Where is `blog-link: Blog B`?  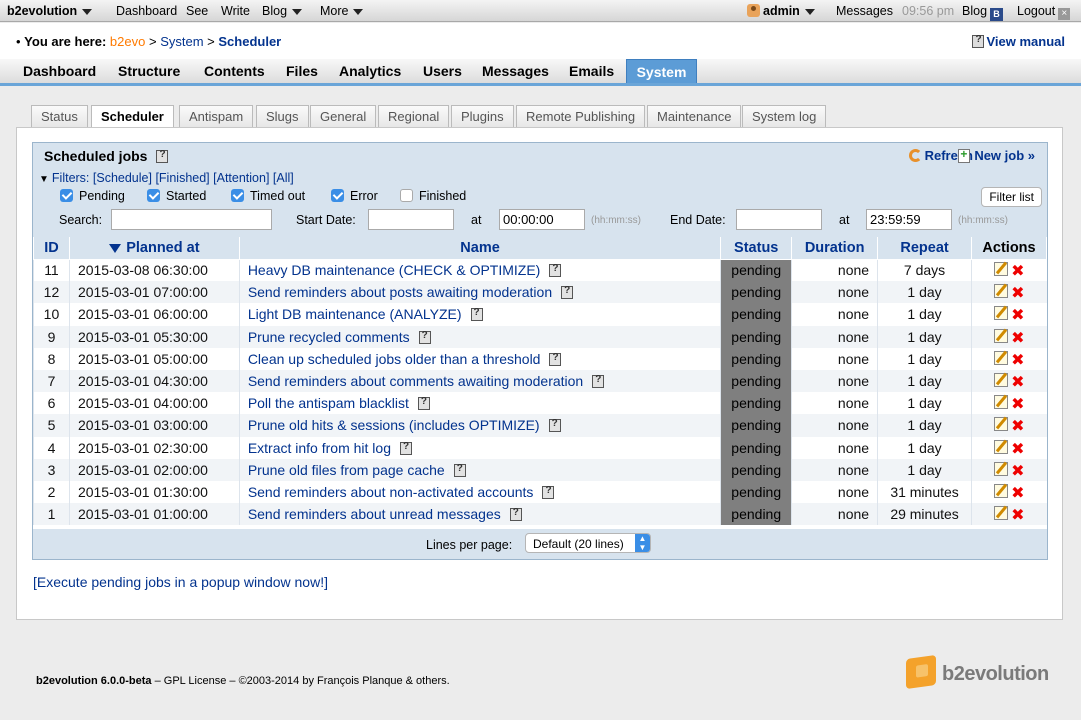 blog-link: Blog B is located at coordinates (983, 12).